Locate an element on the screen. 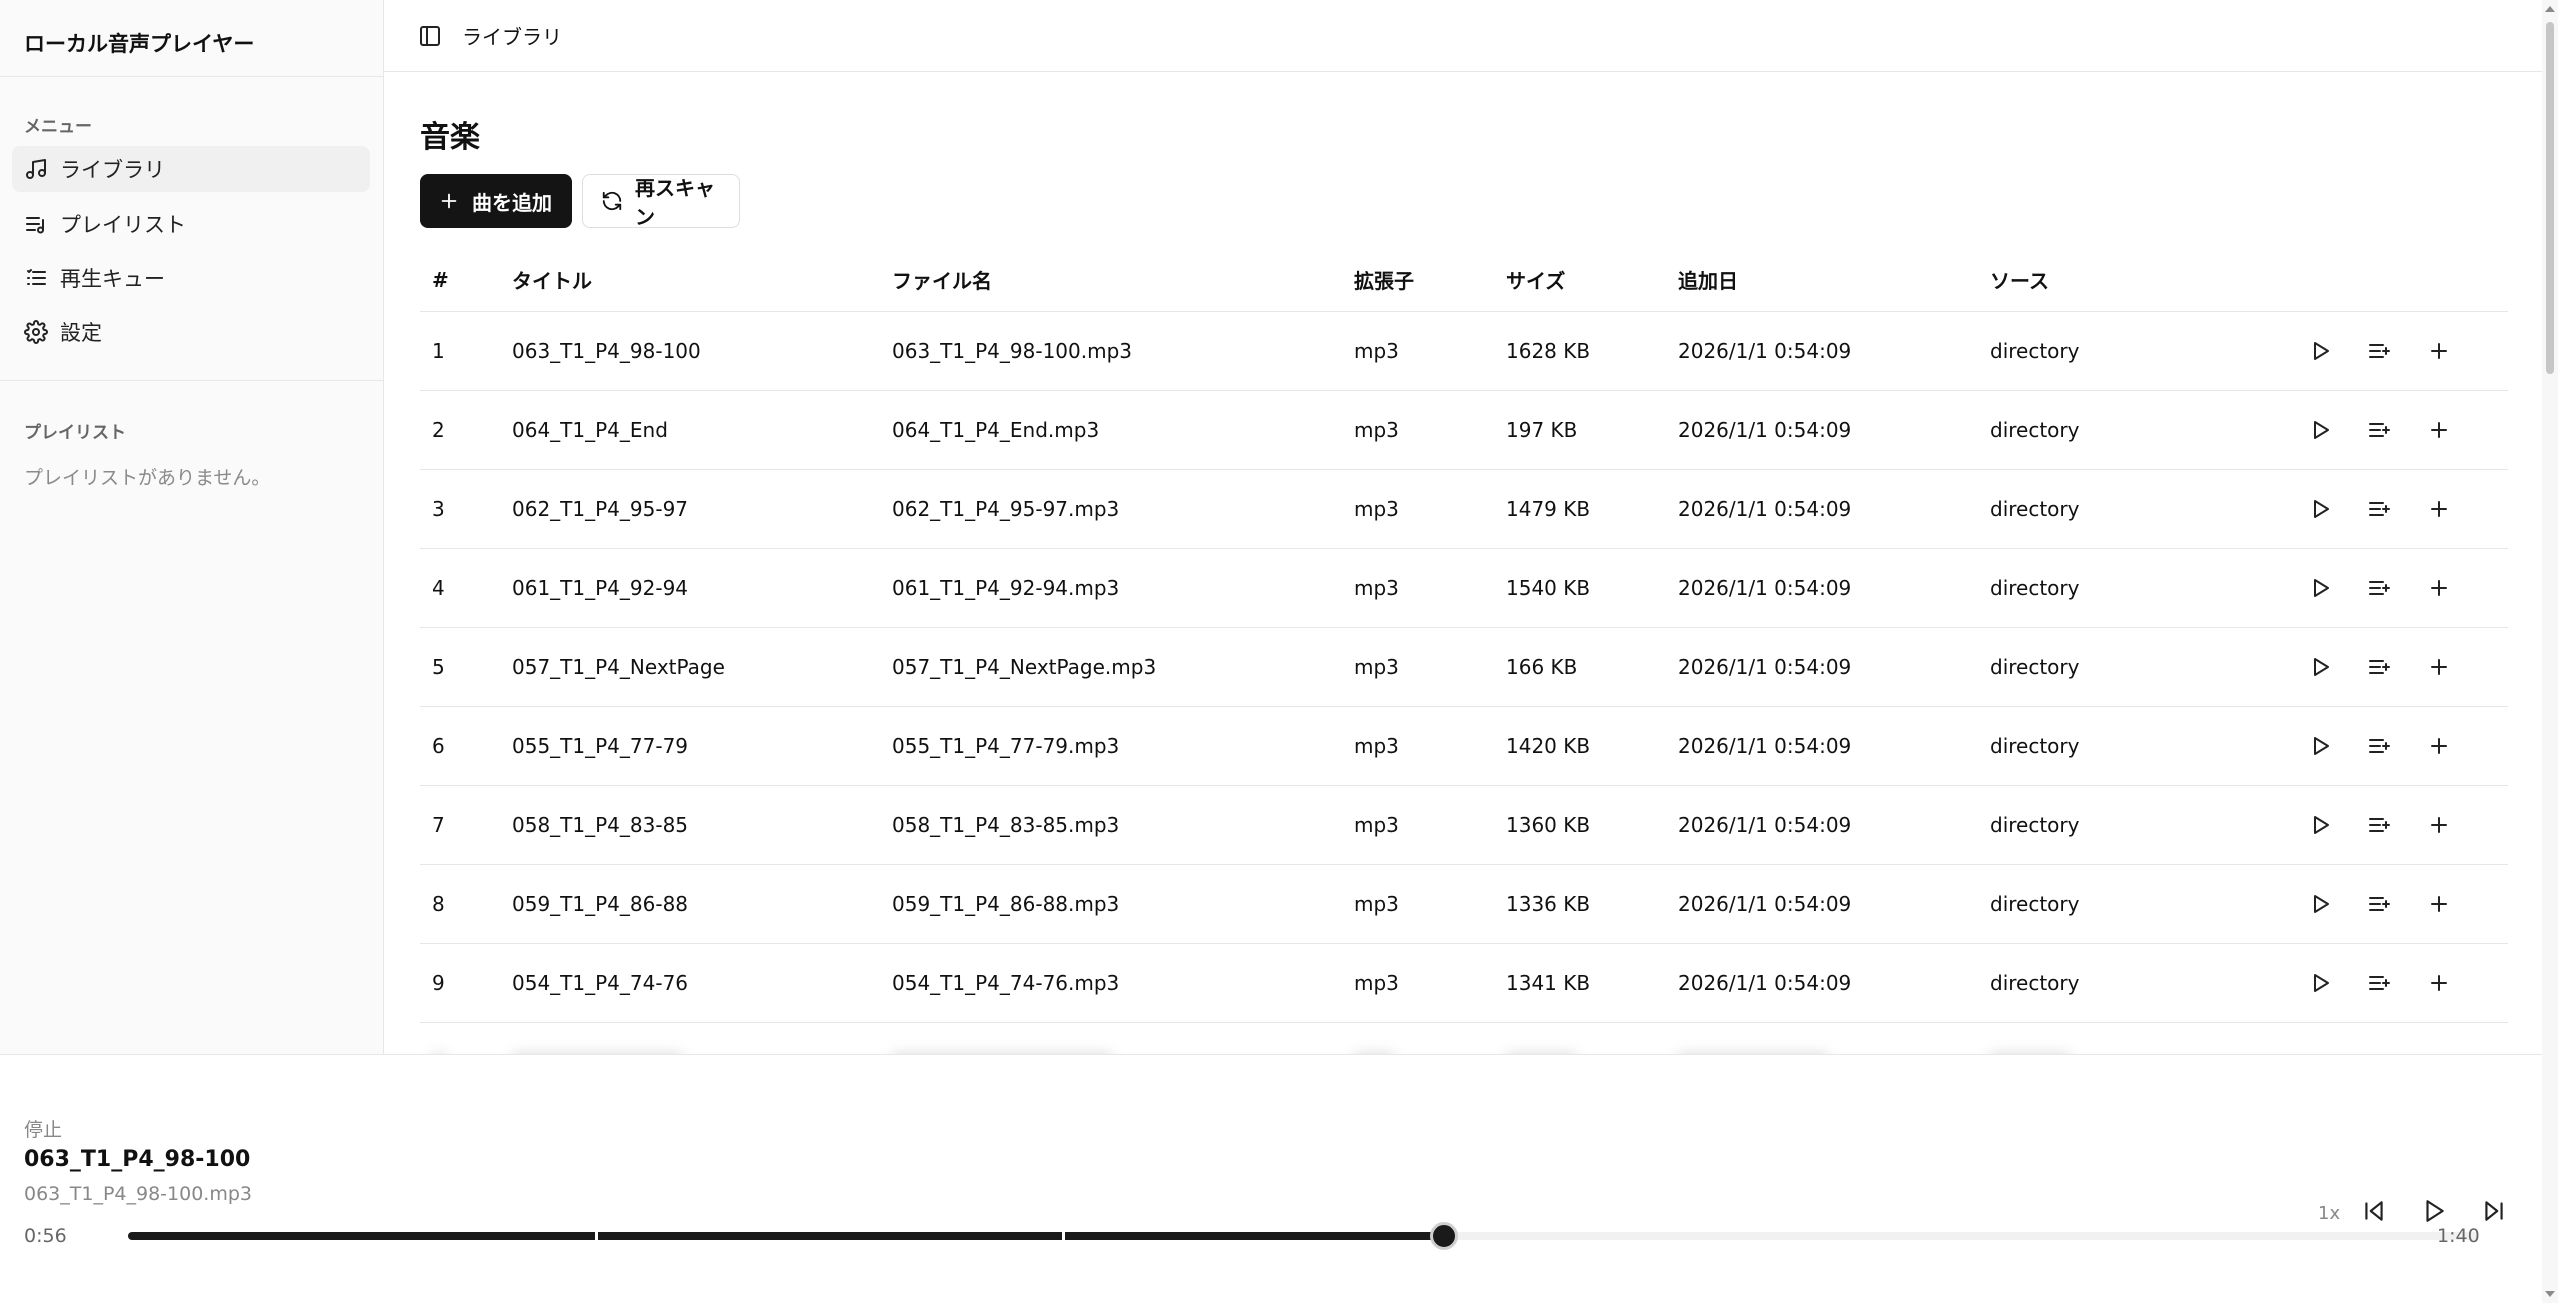 The height and width of the screenshot is (1303, 2558). row-size: 1420 KB is located at coordinates (1548, 746).